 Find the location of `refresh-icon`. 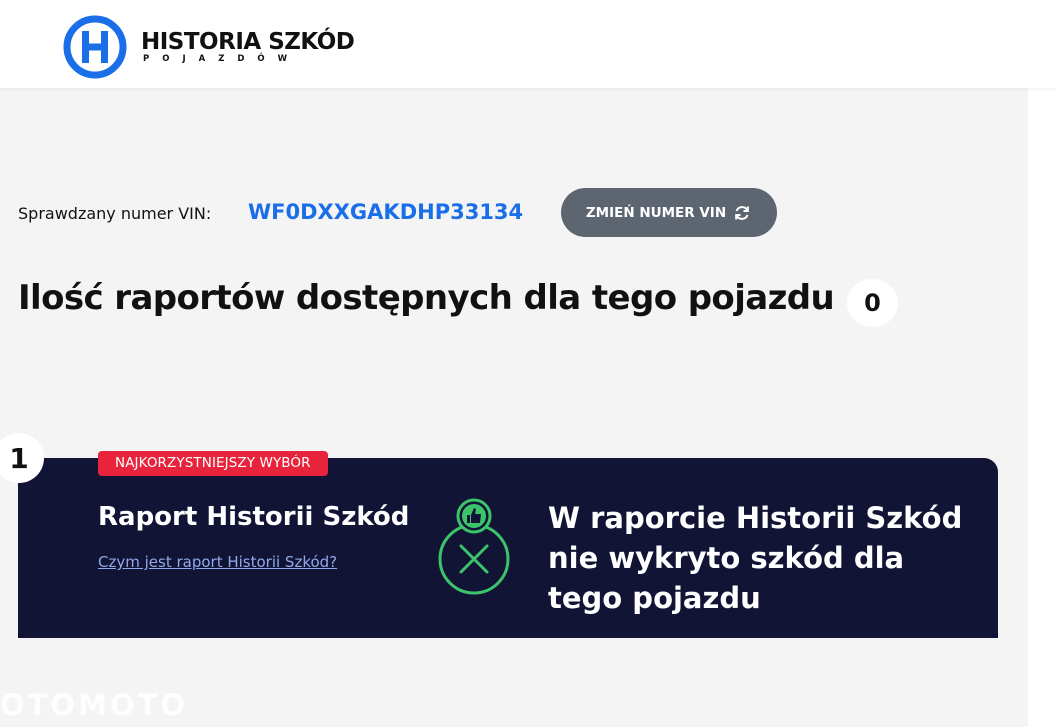

refresh-icon is located at coordinates (742, 213).